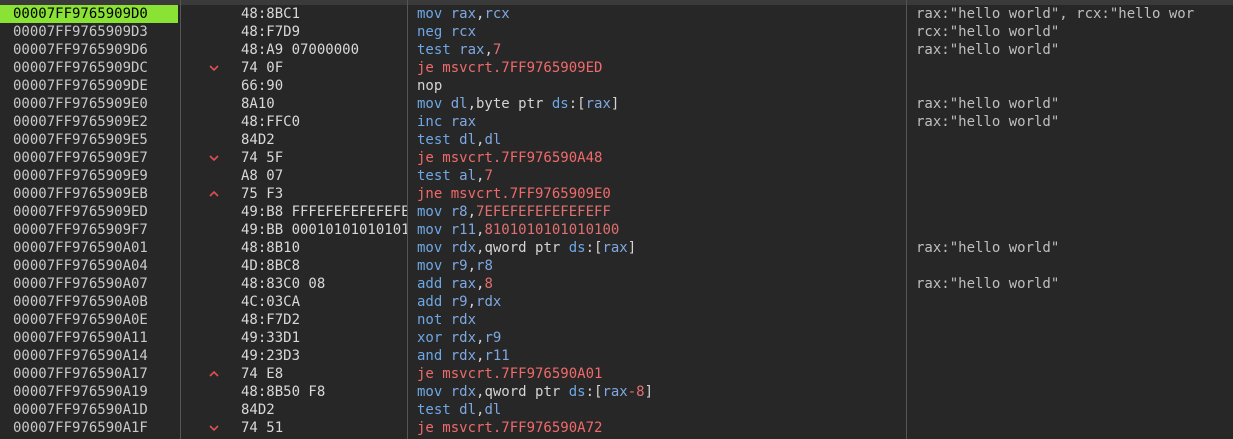 The height and width of the screenshot is (439, 1233). Describe the element at coordinates (488, 284) in the screenshot. I see `instruction-token: 8` at that location.